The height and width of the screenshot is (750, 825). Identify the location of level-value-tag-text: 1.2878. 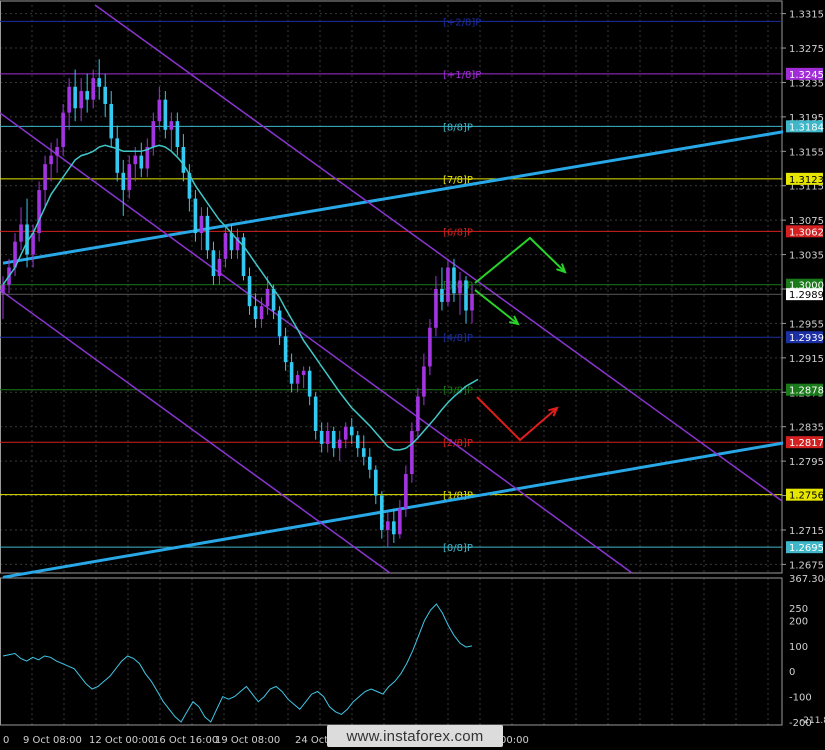
(806, 391).